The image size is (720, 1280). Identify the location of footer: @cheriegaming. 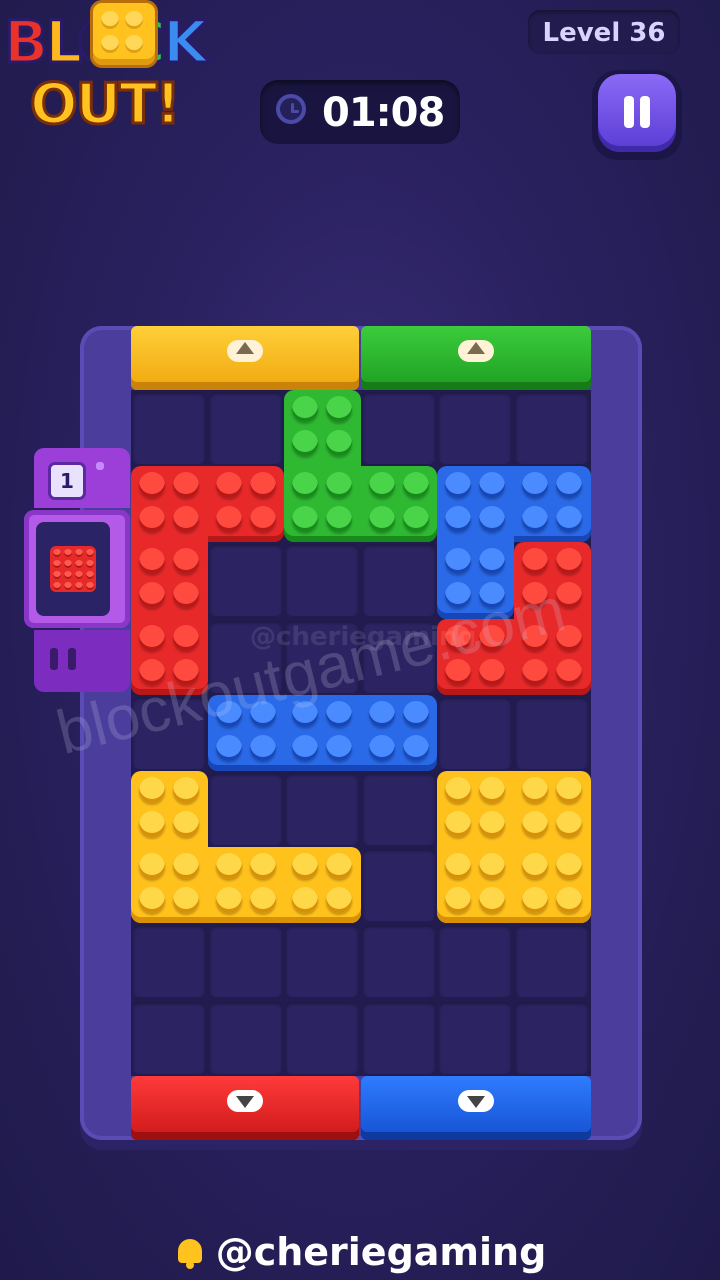
(360, 1252).